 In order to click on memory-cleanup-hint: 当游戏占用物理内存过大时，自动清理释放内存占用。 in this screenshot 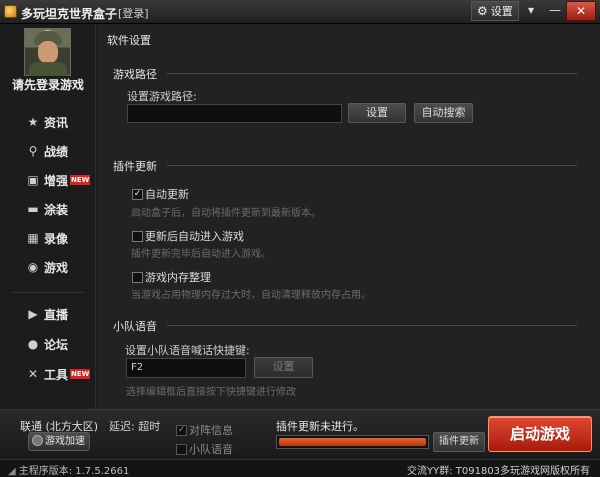, I will do `click(251, 295)`.